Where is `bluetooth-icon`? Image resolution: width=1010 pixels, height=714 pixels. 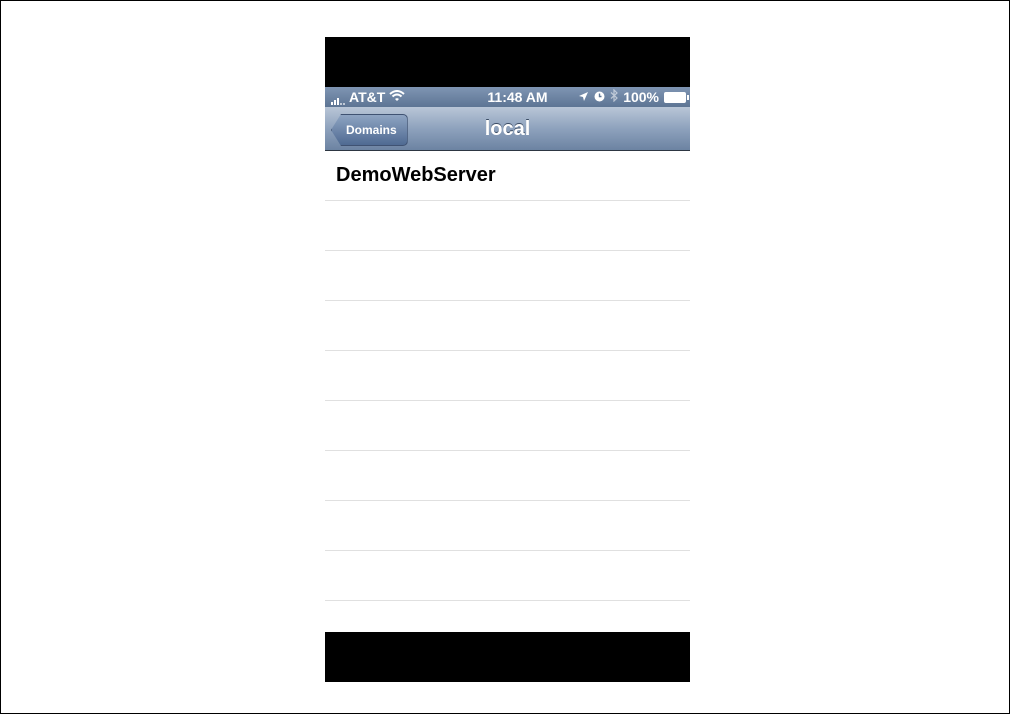
bluetooth-icon is located at coordinates (614, 96).